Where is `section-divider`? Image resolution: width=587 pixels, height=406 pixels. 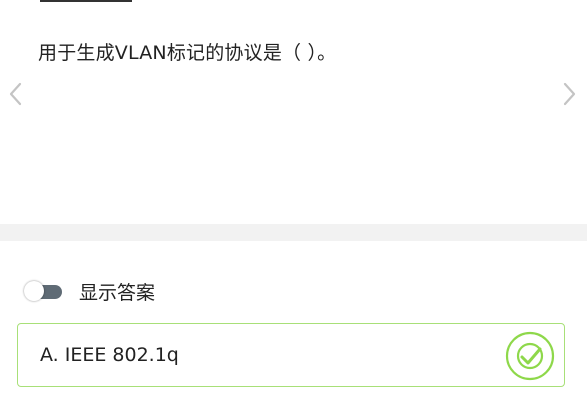
section-divider is located at coordinates (293, 232).